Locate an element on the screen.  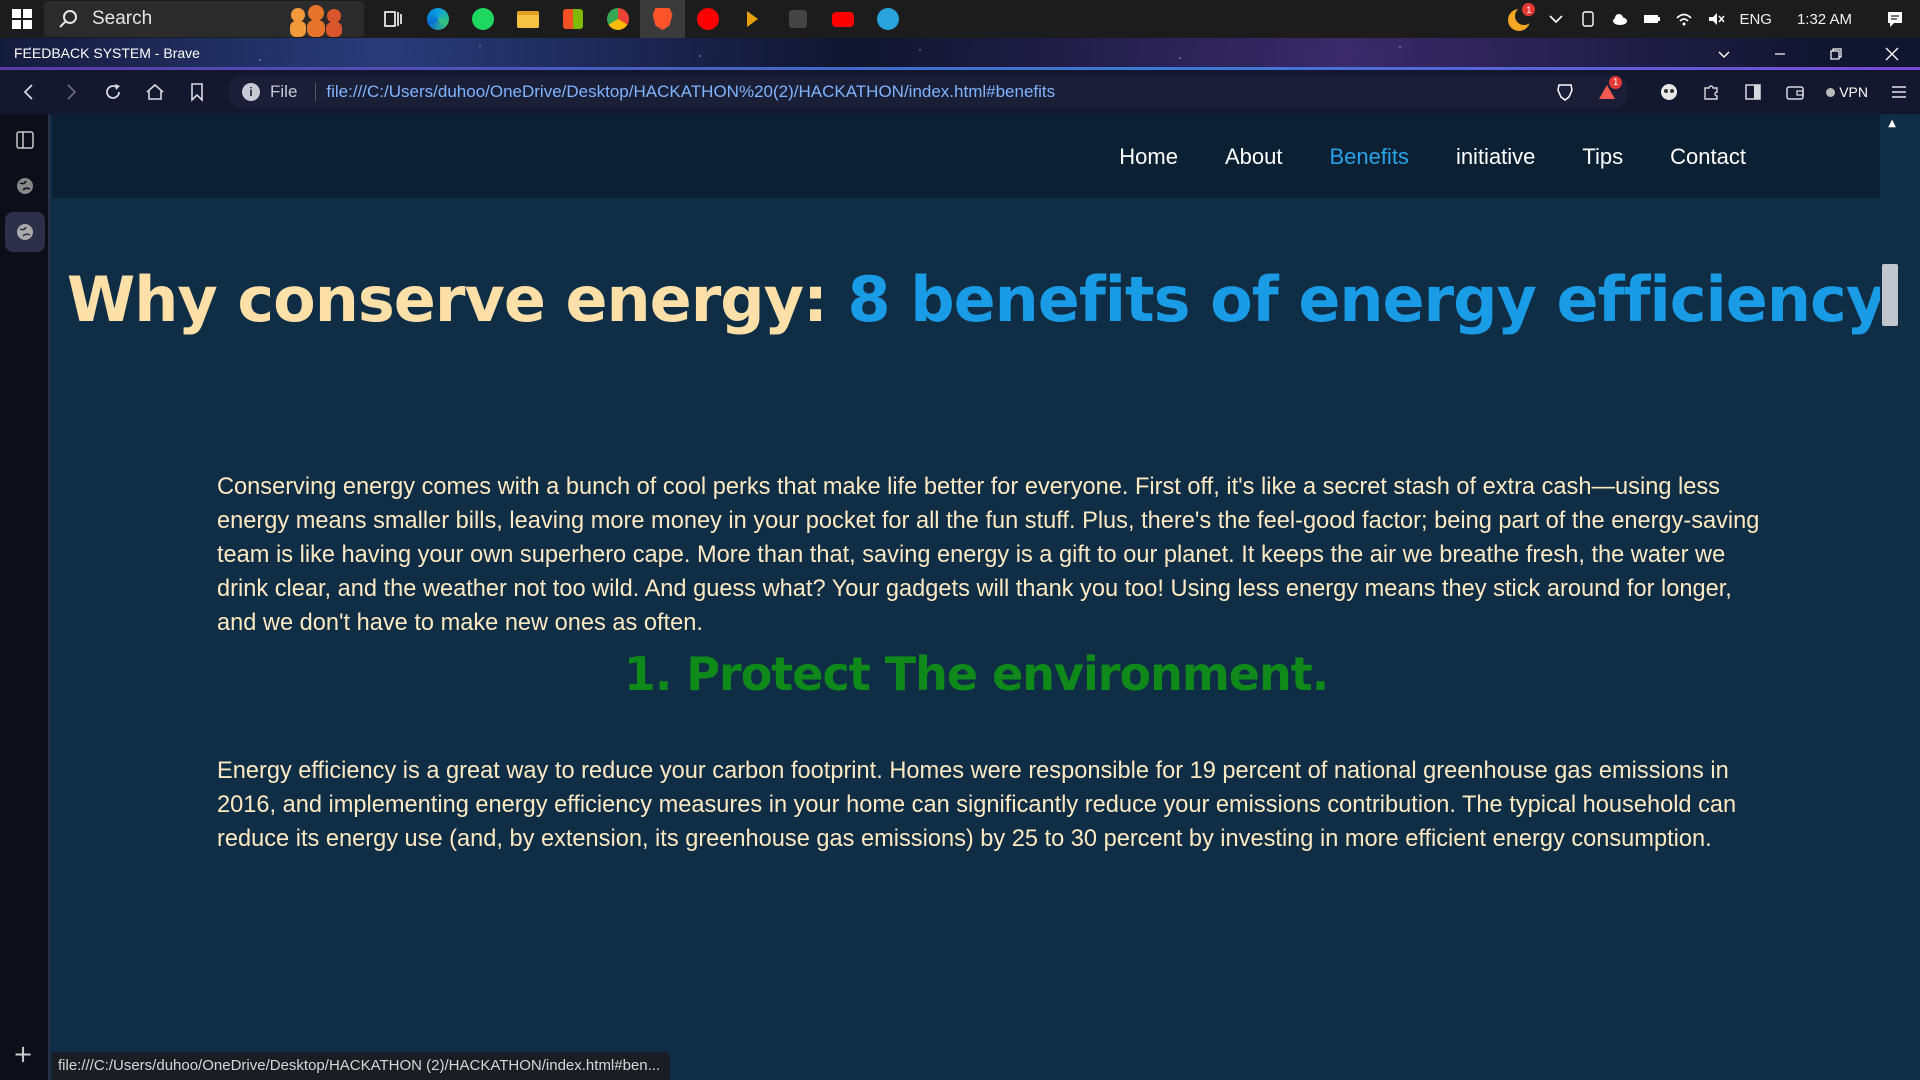
starfield-background is located at coordinates (960, 54).